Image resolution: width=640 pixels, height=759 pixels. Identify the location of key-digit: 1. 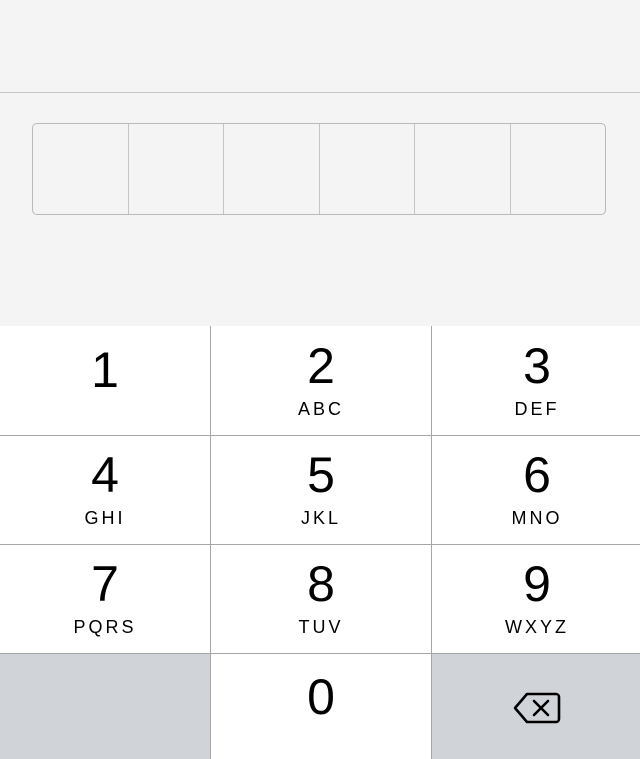
(105, 369).